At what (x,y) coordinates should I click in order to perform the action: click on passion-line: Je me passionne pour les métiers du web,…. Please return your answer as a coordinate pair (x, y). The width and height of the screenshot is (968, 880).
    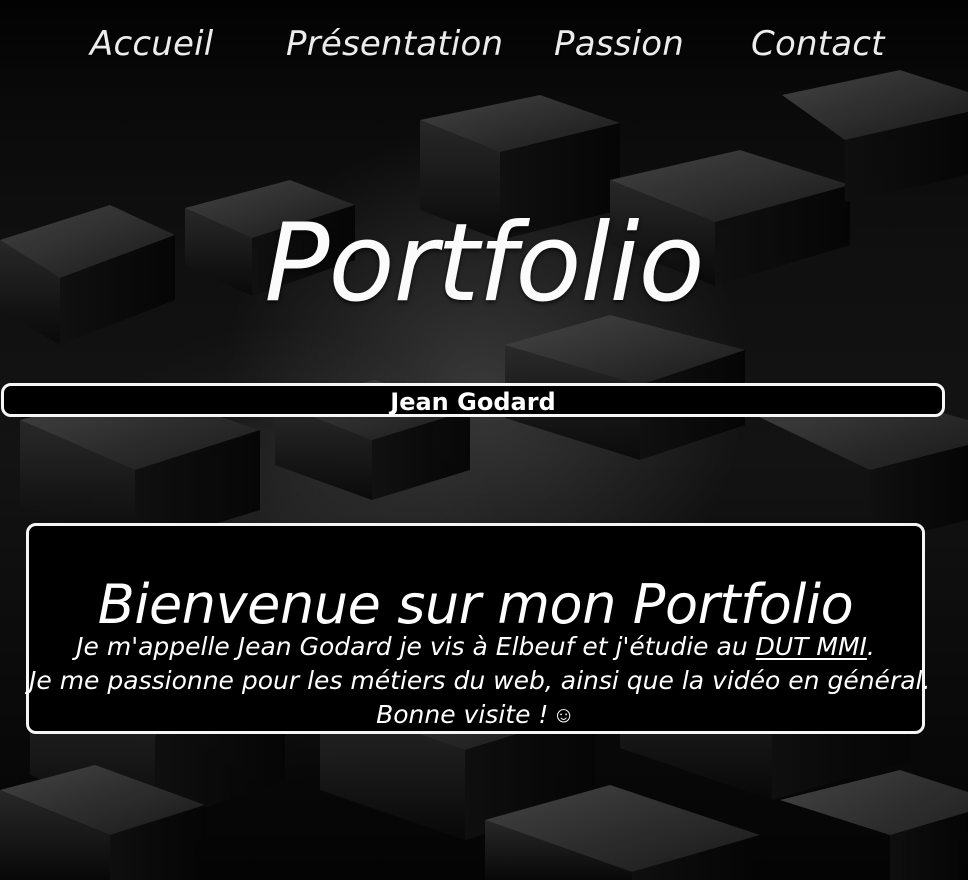
    Looking at the image, I should click on (480, 680).